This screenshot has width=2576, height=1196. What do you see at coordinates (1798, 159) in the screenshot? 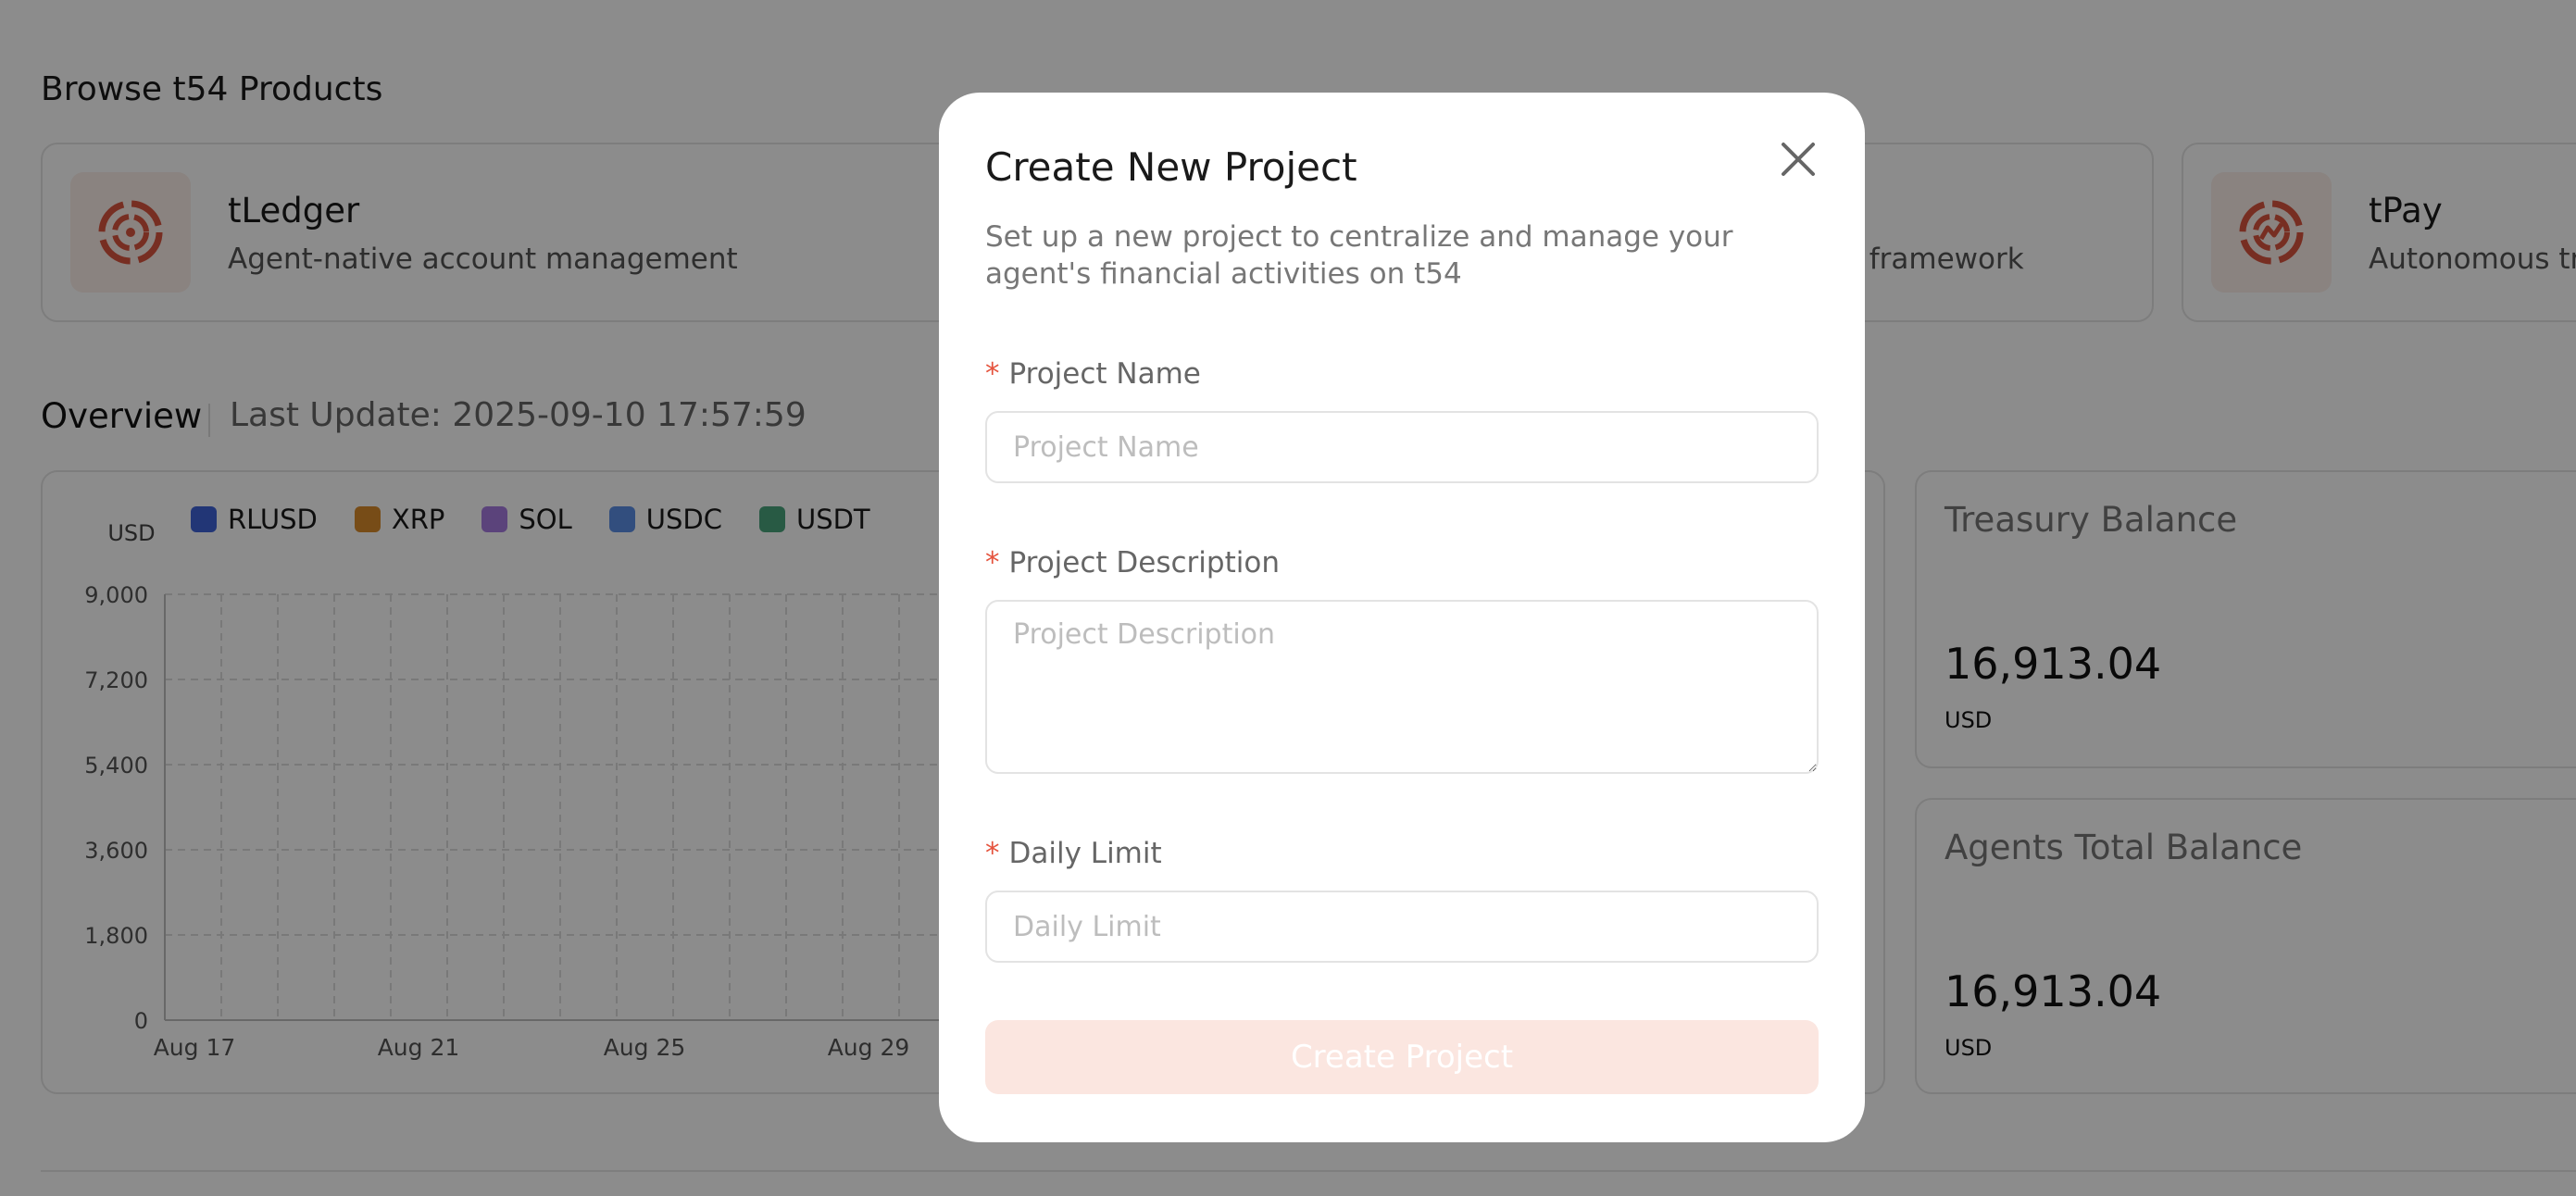
I see `close-icon` at bounding box center [1798, 159].